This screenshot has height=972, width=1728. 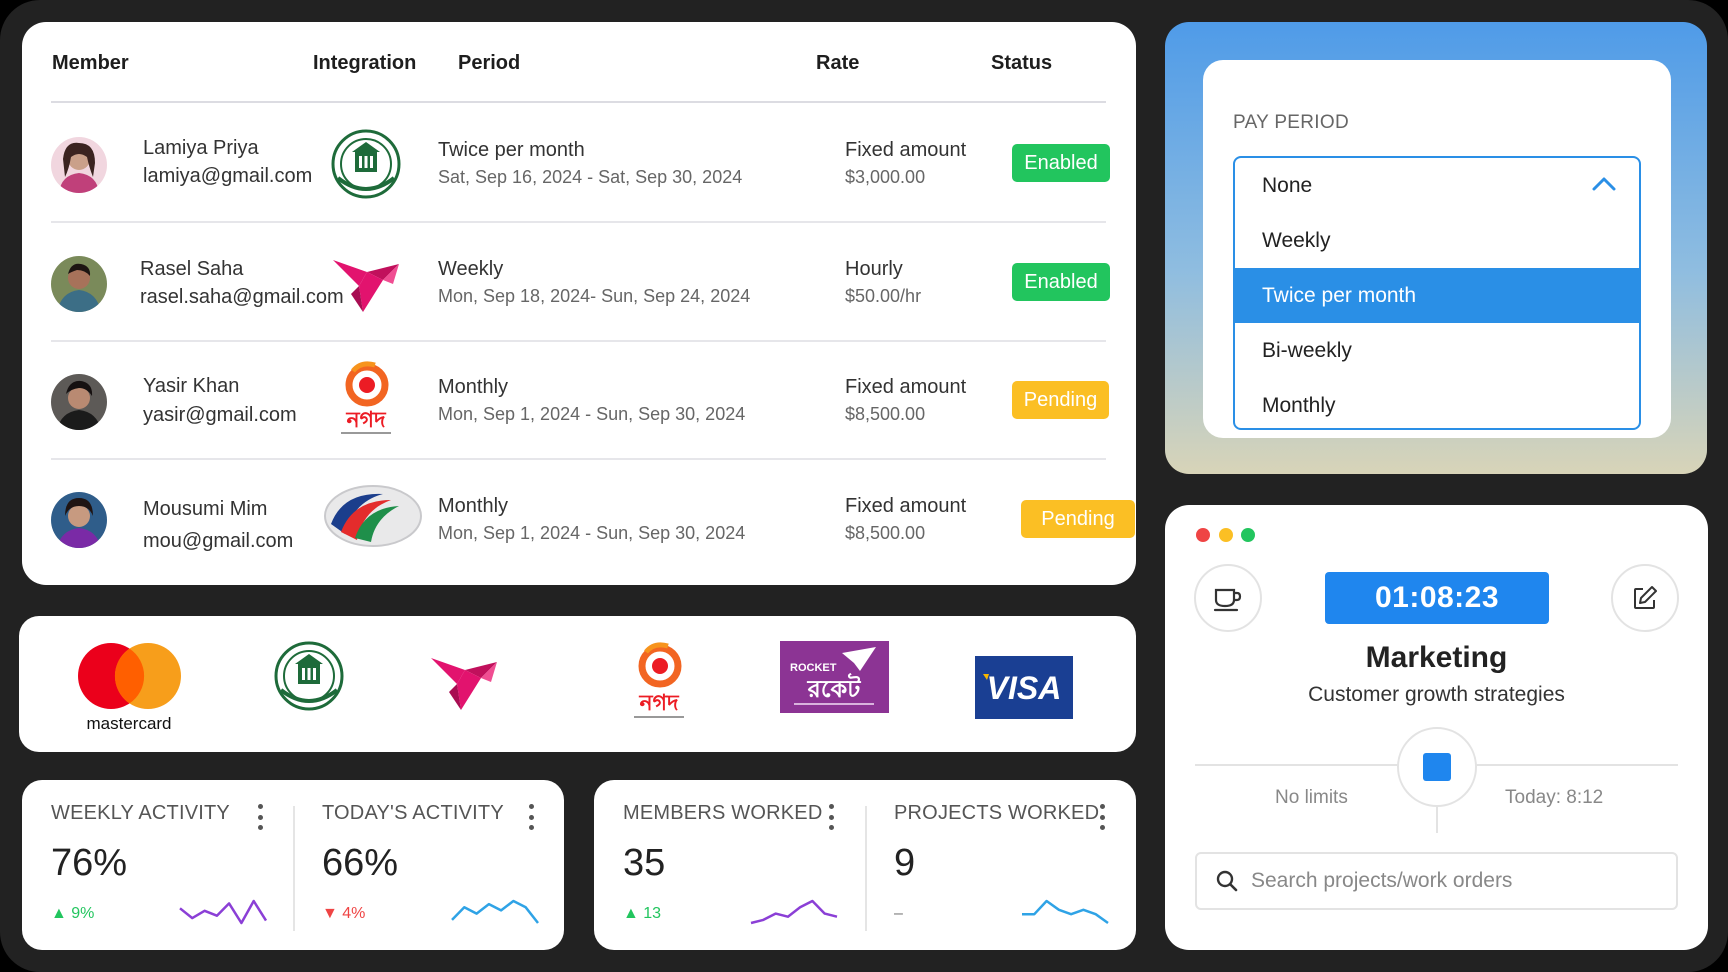 I want to click on stop-icon, so click(x=1437, y=767).